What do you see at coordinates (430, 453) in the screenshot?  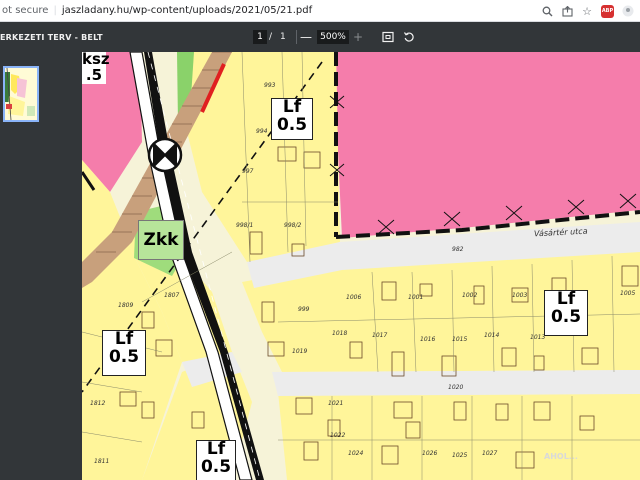 I see `parcel-number: 1026` at bounding box center [430, 453].